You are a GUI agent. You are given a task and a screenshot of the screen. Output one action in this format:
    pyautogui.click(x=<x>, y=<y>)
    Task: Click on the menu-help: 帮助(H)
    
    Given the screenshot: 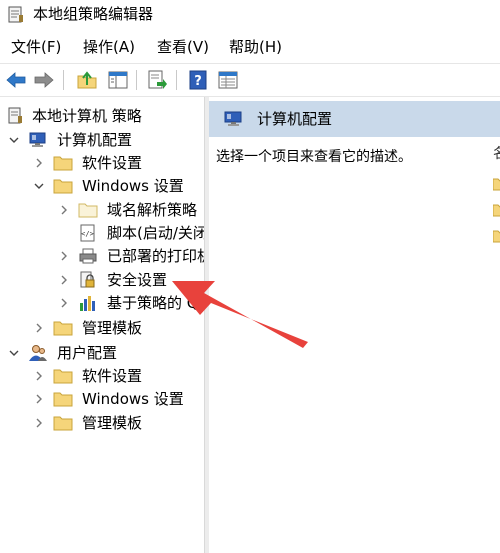 What is the action you would take?
    pyautogui.click(x=255, y=47)
    